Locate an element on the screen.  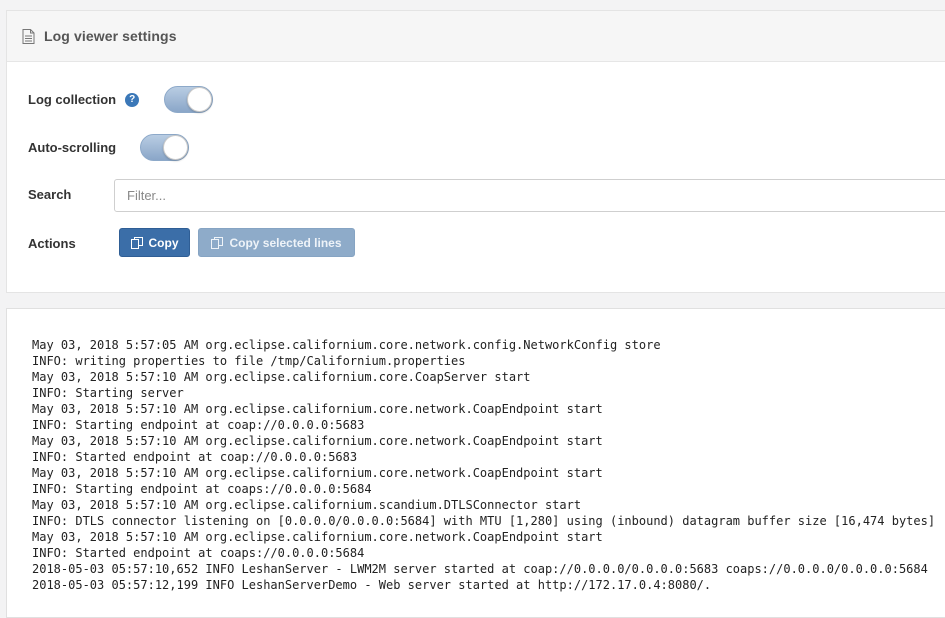
panel-header: Log viewer settings is located at coordinates (476, 36).